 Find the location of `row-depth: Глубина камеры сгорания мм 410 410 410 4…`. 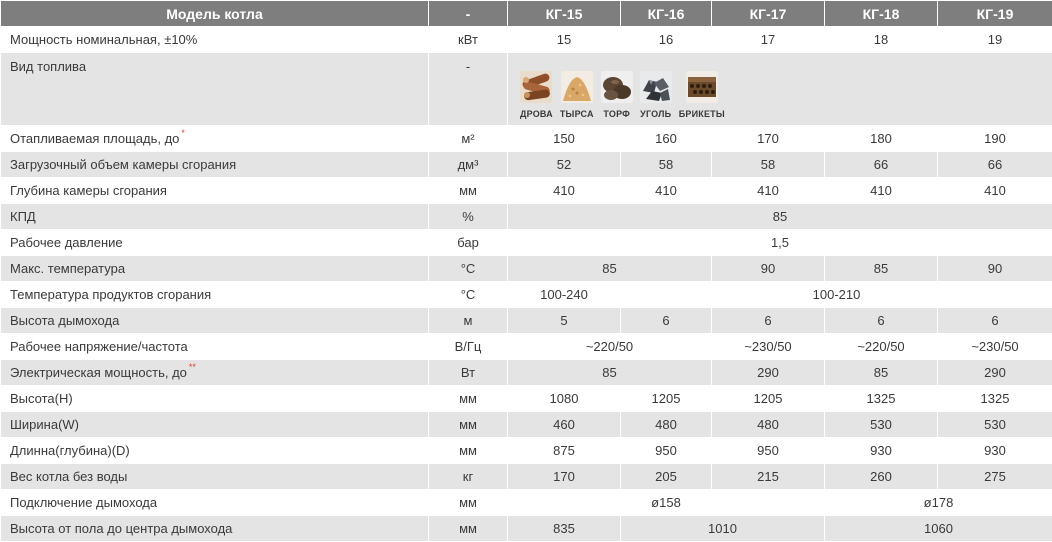

row-depth: Глубина камеры сгорания мм 410 410 410 4… is located at coordinates (526, 191).